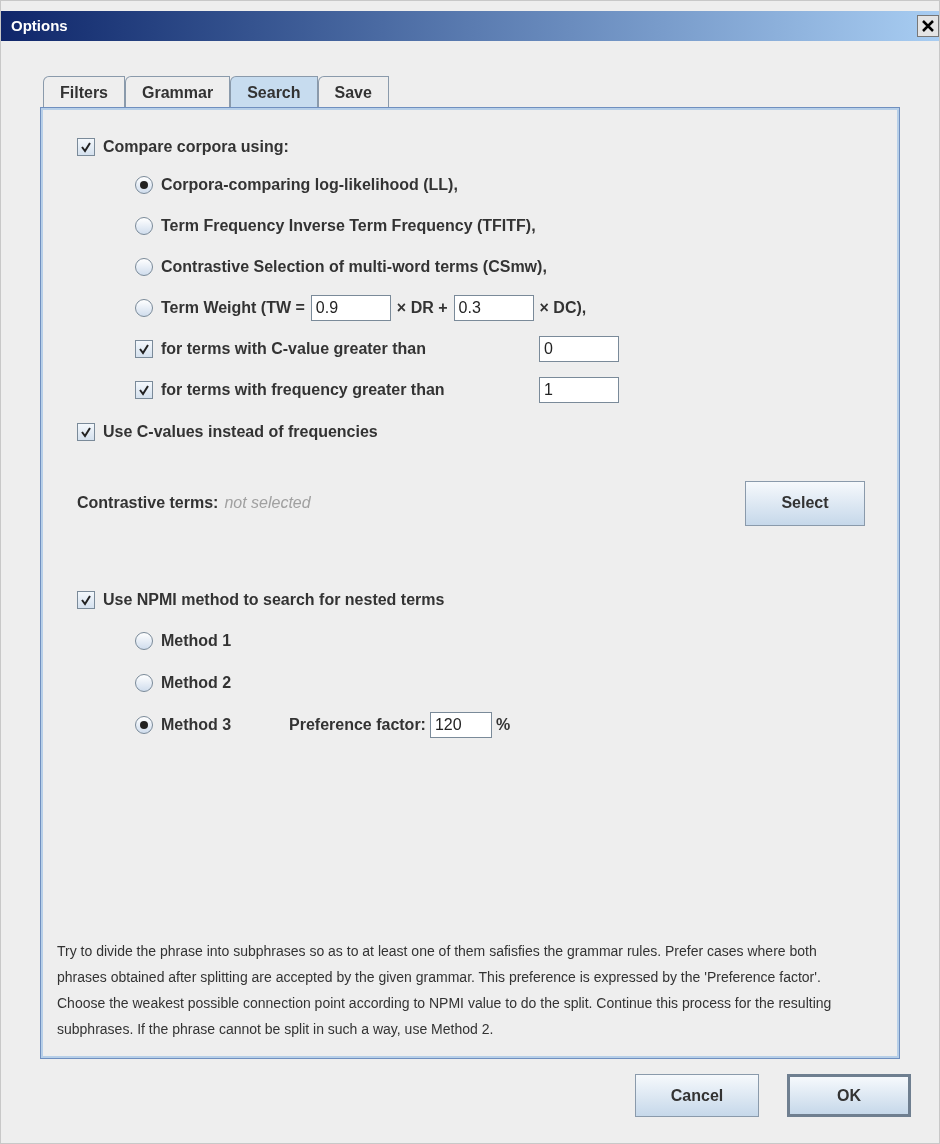 This screenshot has height=1144, width=940. Describe the element at coordinates (196, 682) in the screenshot. I see `option-label: Method 2` at that location.